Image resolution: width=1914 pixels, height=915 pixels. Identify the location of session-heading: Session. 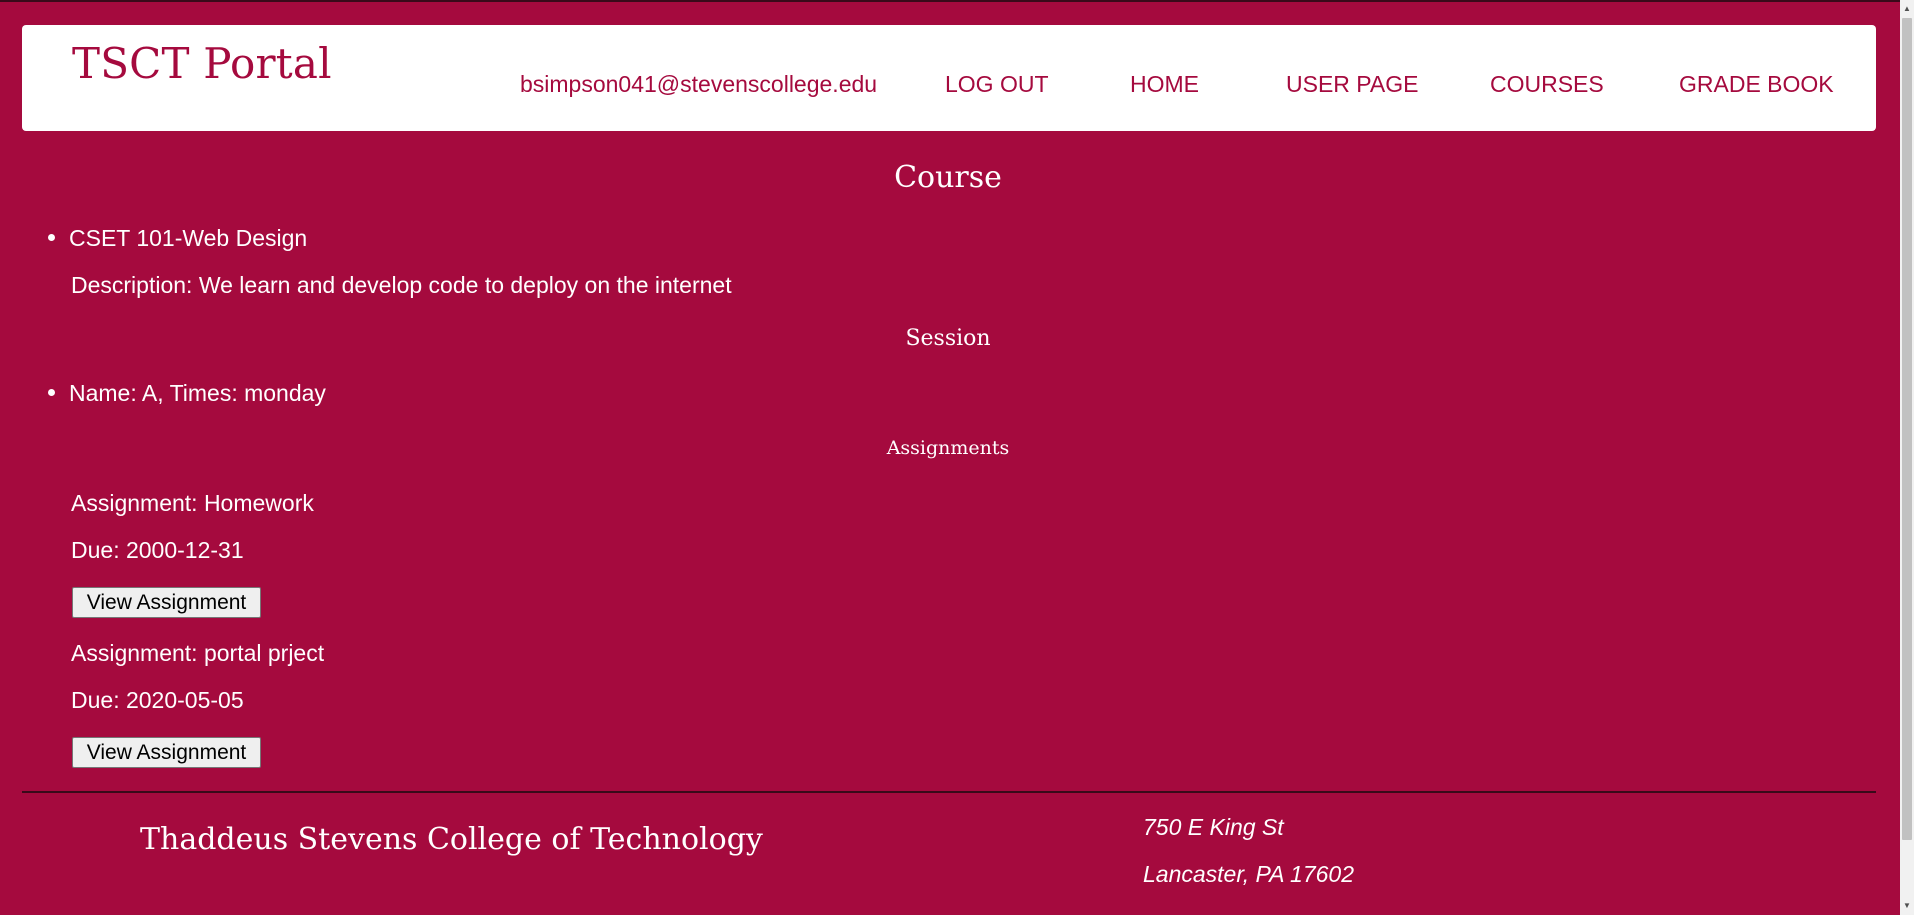
(948, 338).